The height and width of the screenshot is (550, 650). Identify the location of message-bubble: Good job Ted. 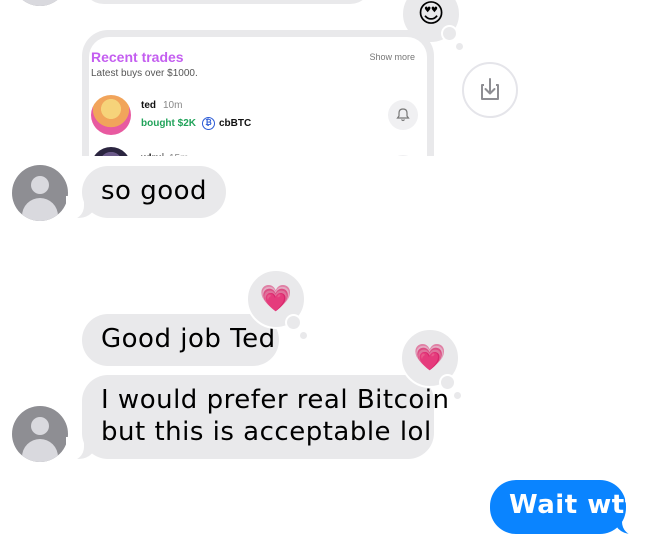
(180, 340).